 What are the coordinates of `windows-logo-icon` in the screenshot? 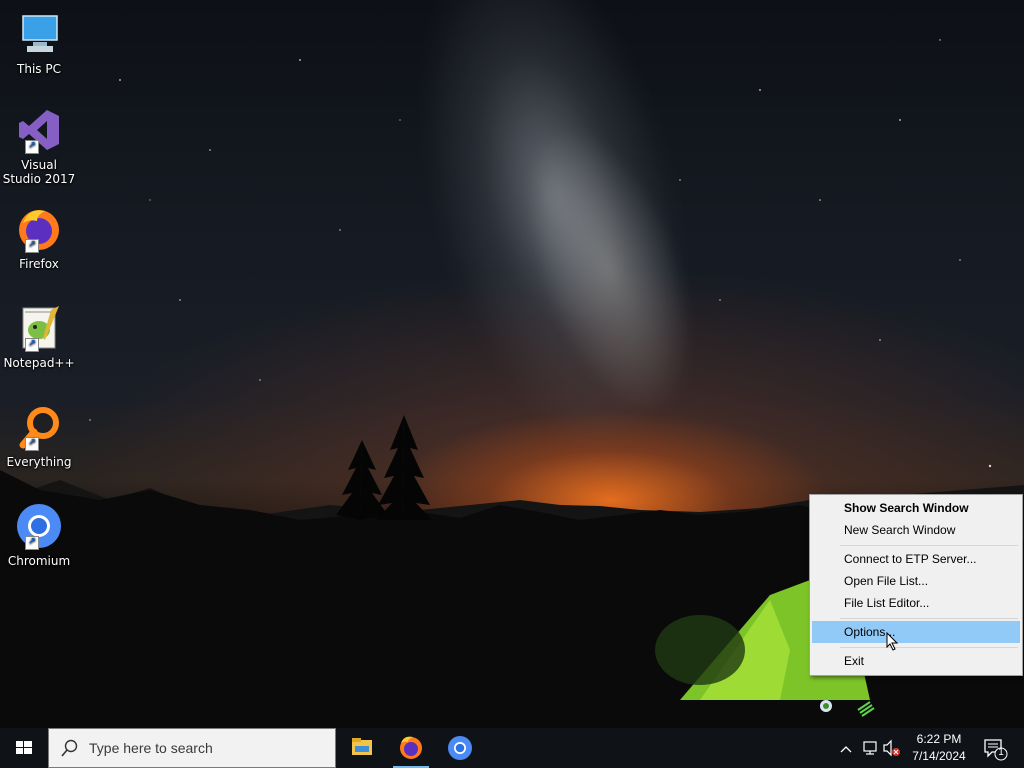 It's located at (24, 747).